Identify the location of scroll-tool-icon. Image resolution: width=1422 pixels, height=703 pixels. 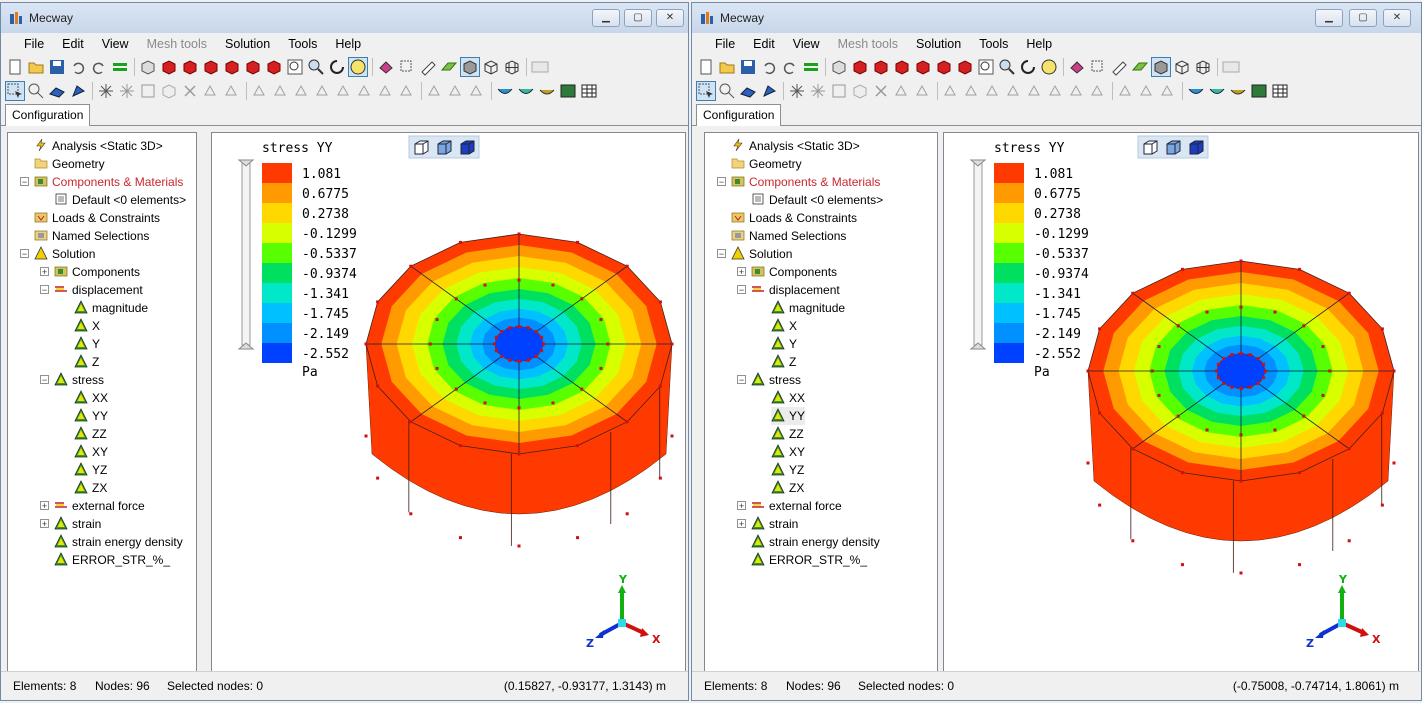
(540, 67).